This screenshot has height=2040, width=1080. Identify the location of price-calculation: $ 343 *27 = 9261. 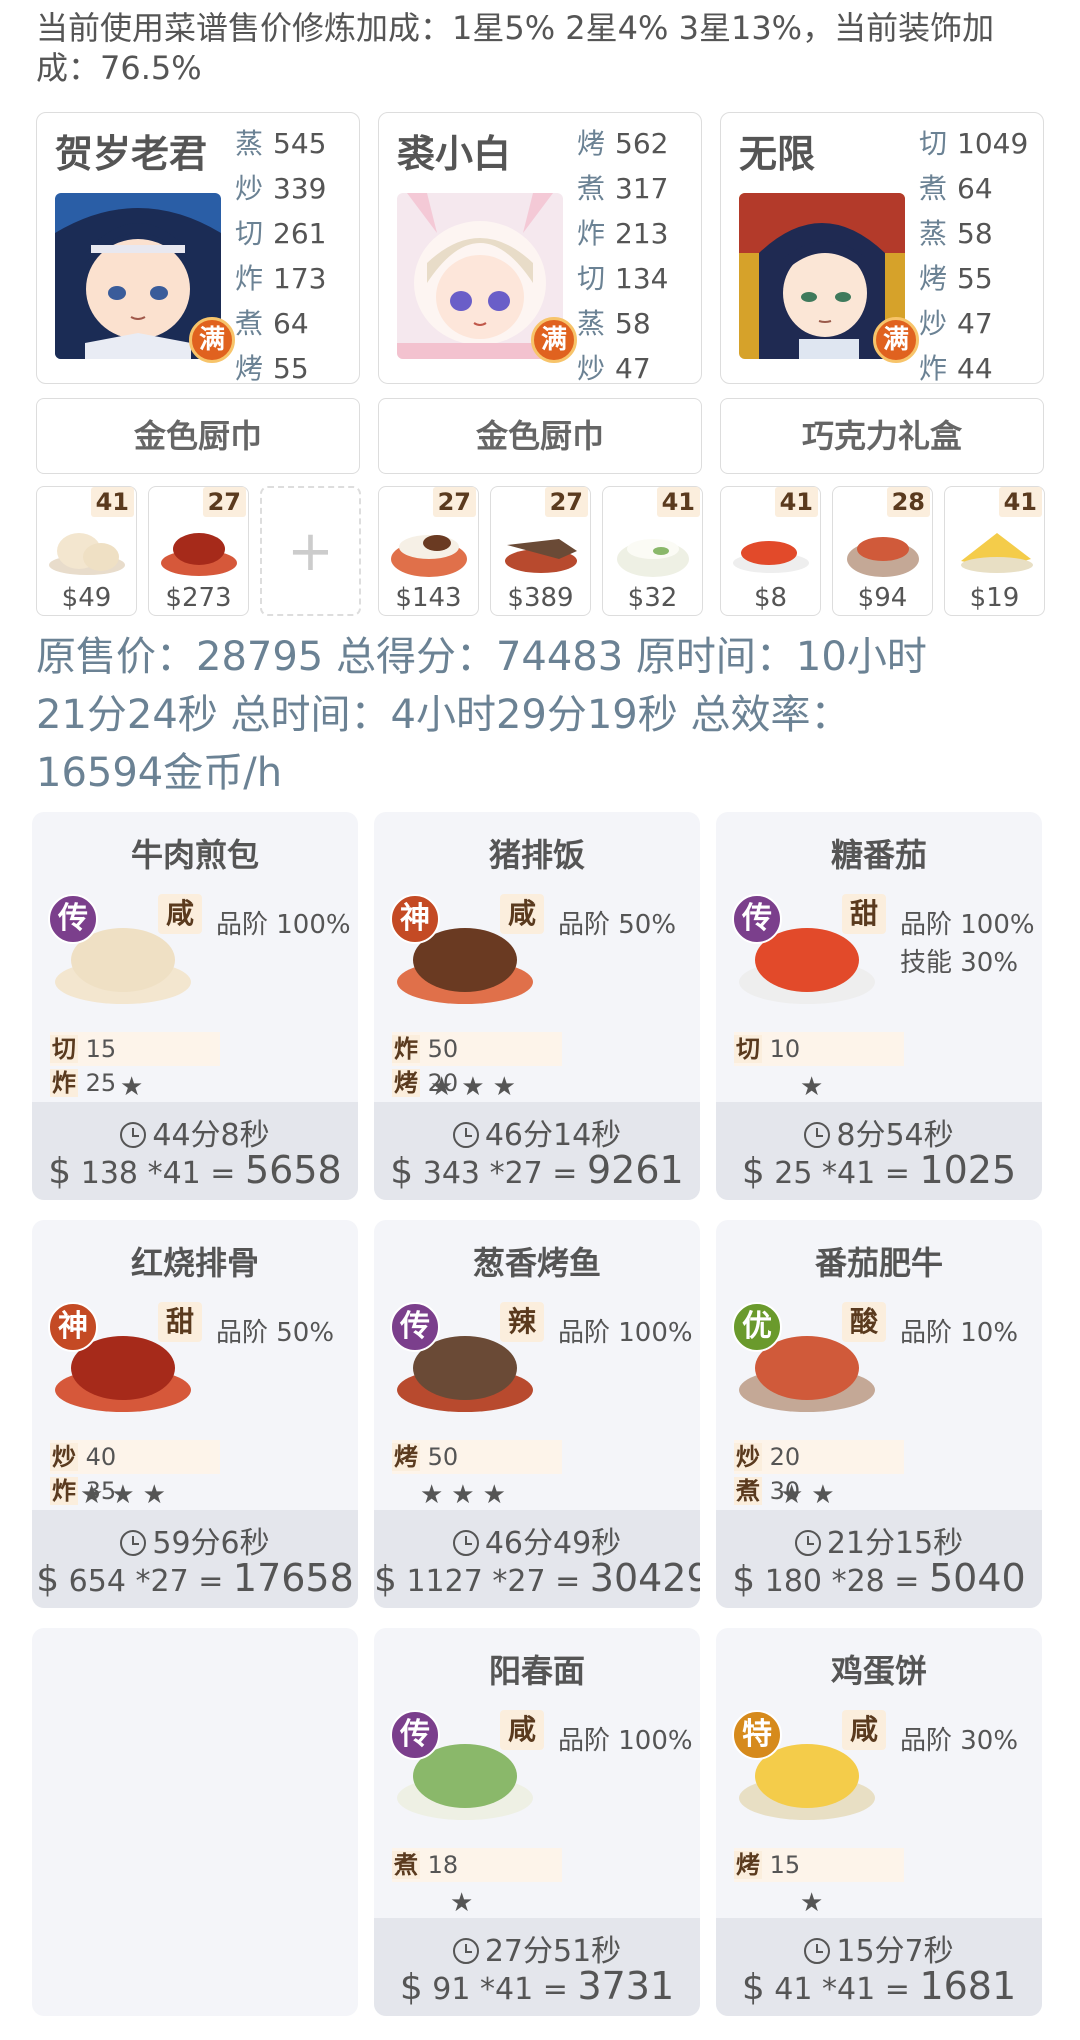
(537, 1170).